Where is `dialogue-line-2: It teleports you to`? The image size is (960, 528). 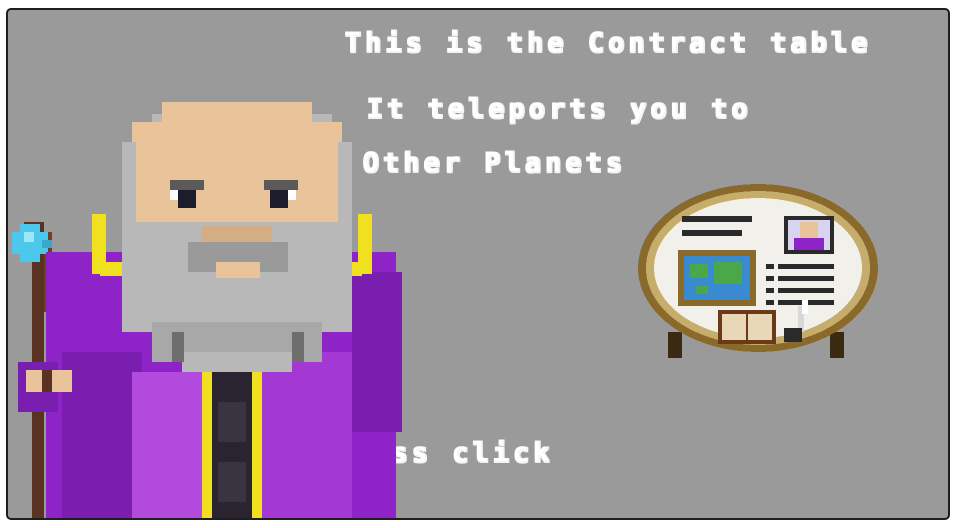
dialogue-line-2: It teleports you to is located at coordinates (558, 108).